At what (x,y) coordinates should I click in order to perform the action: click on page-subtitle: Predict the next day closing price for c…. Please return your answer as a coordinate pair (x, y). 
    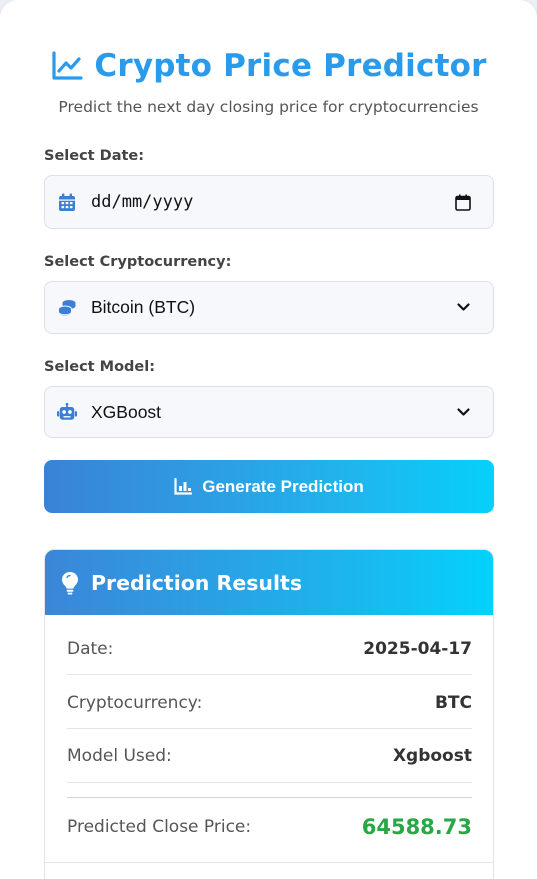
    Looking at the image, I should click on (268, 107).